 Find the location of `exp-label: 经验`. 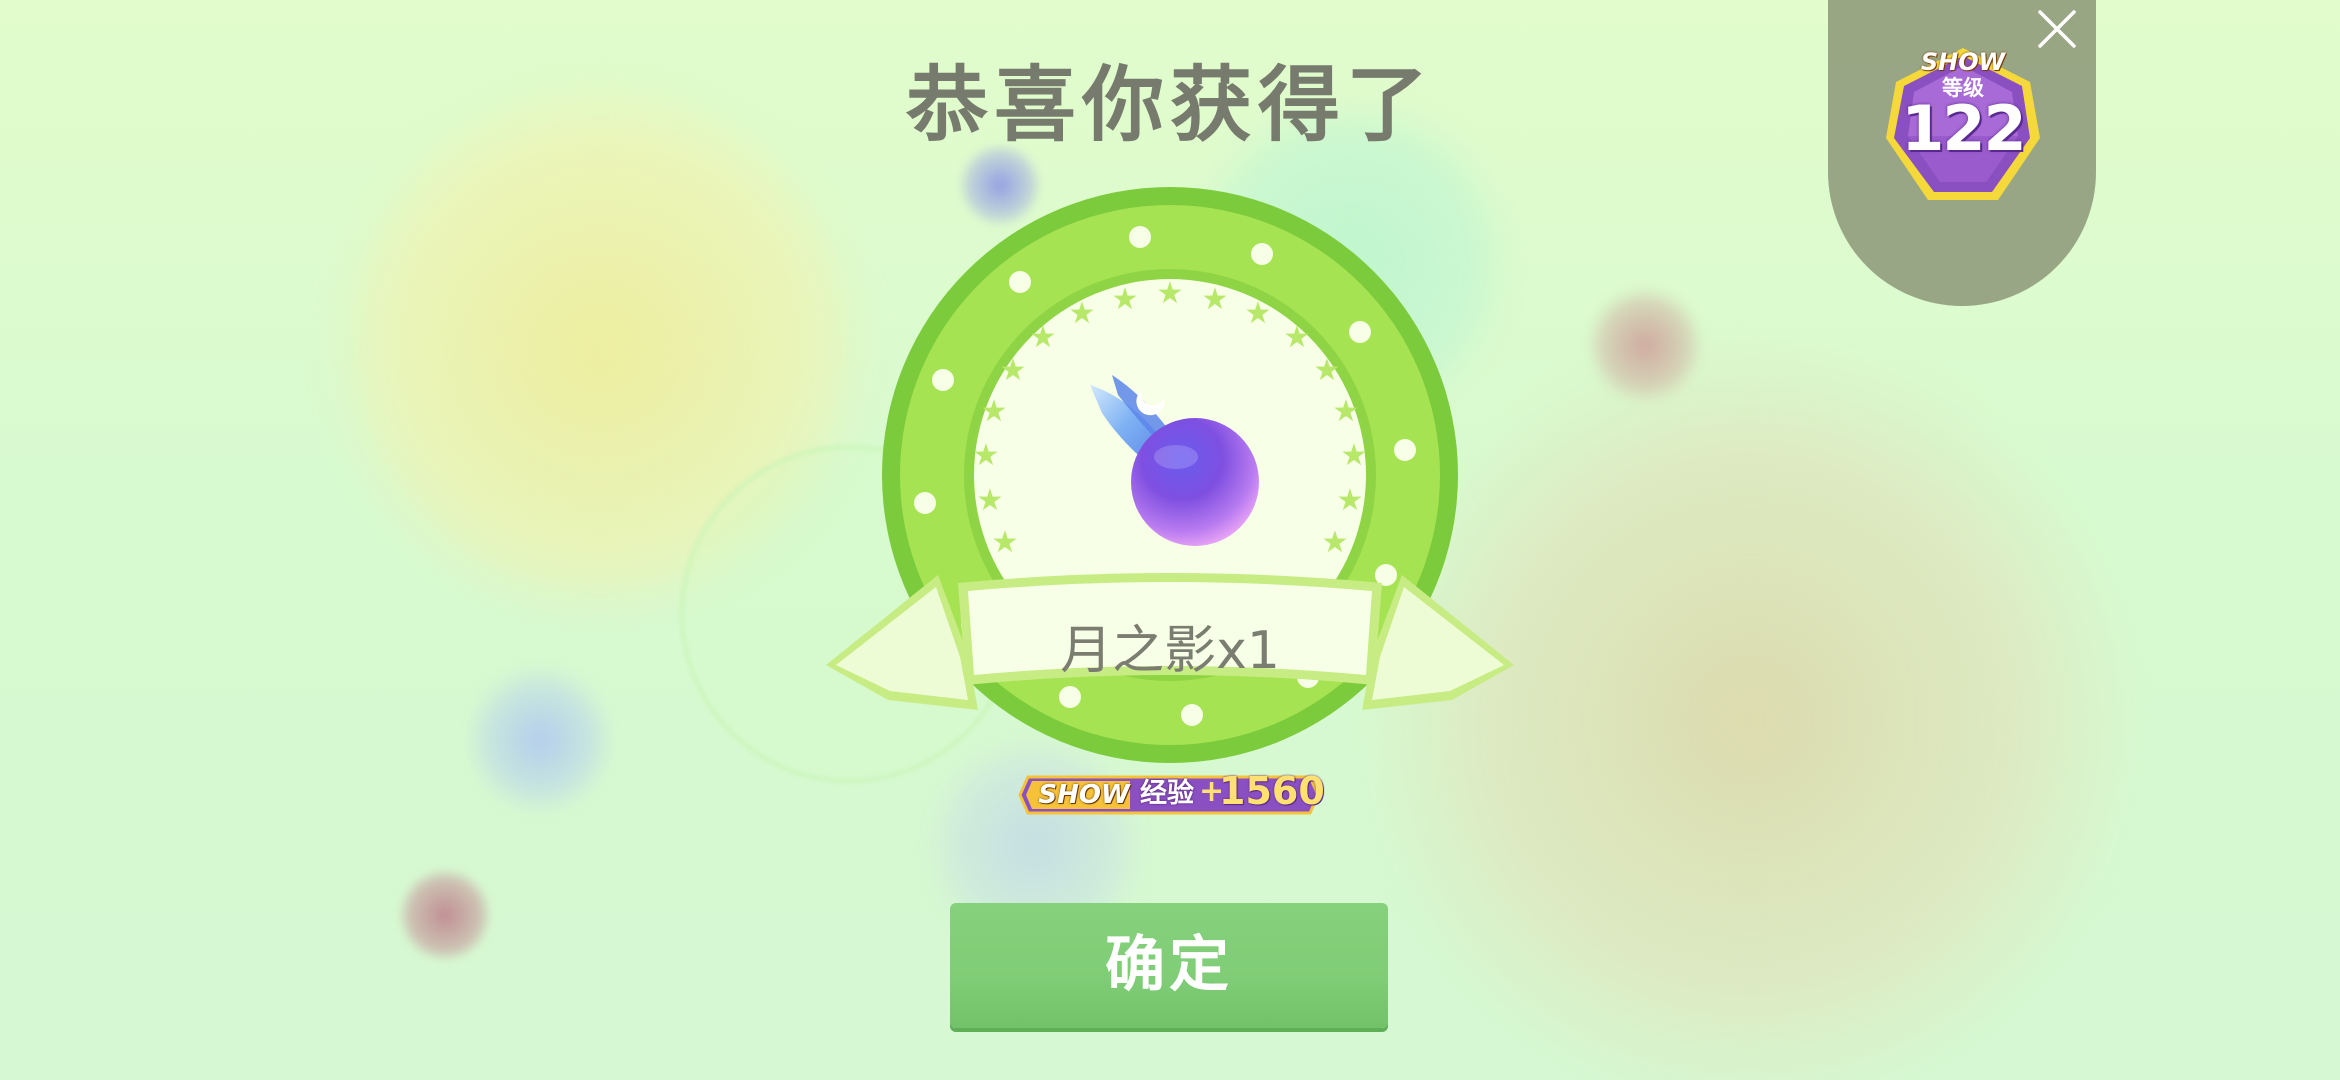

exp-label: 经验 is located at coordinates (1167, 793).